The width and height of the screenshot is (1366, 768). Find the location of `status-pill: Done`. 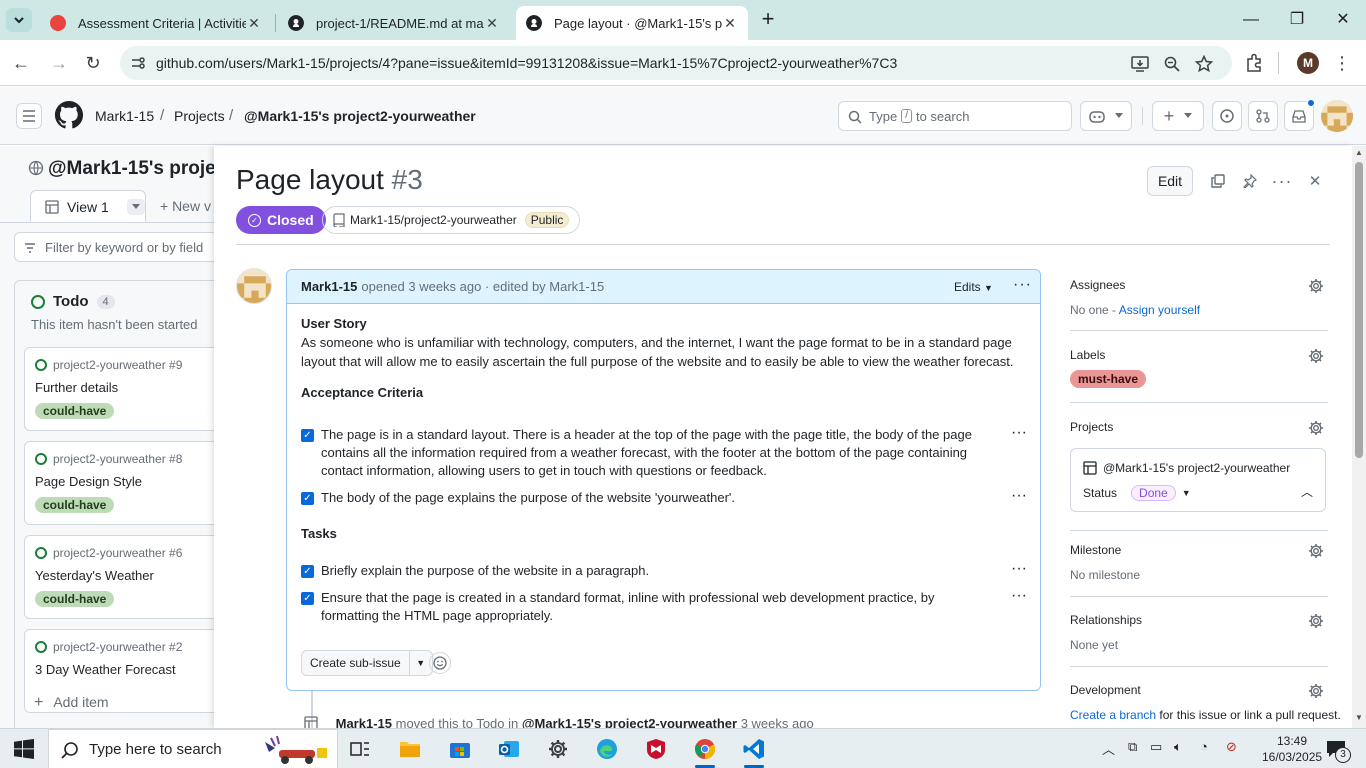

status-pill: Done is located at coordinates (1153, 493).